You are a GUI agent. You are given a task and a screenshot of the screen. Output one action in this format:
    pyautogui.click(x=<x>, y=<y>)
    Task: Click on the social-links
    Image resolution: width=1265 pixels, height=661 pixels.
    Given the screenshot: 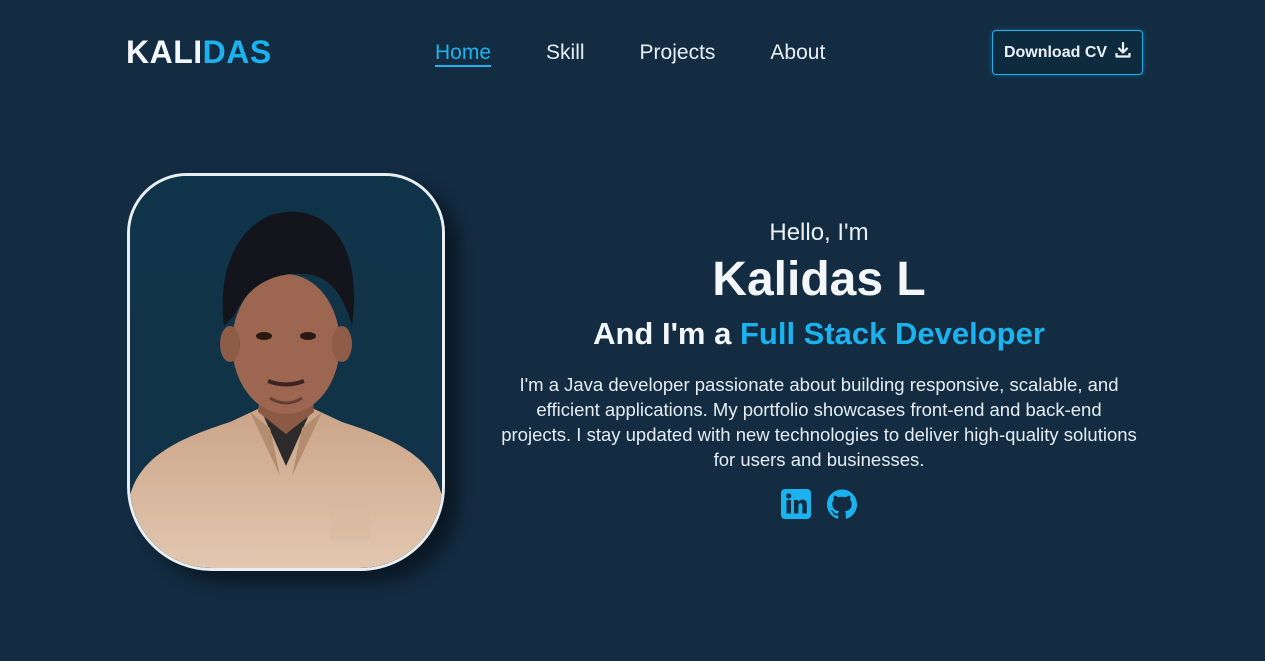 What is the action you would take?
    pyautogui.click(x=819, y=504)
    